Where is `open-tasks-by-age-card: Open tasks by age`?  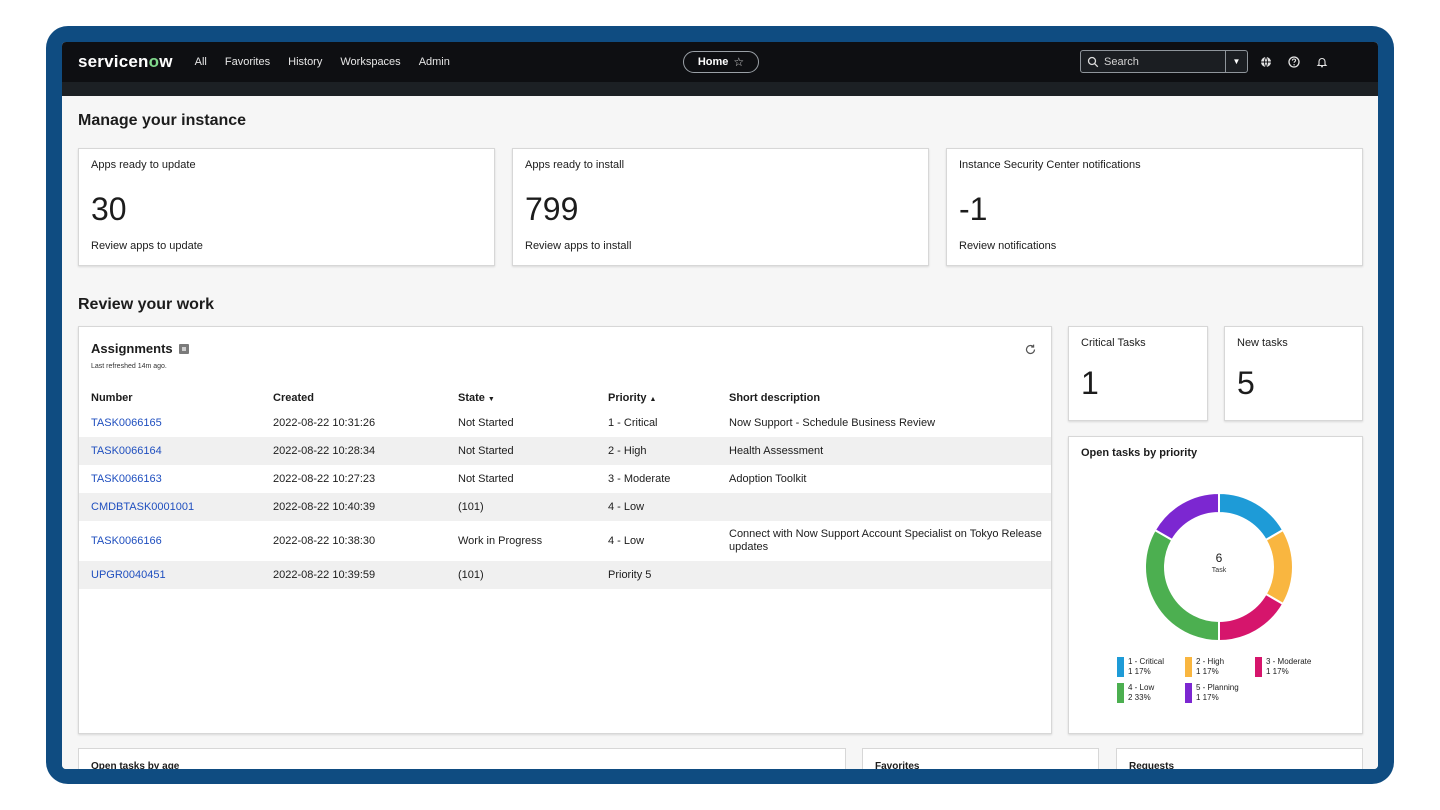
open-tasks-by-age-card: Open tasks by age is located at coordinates (462, 758).